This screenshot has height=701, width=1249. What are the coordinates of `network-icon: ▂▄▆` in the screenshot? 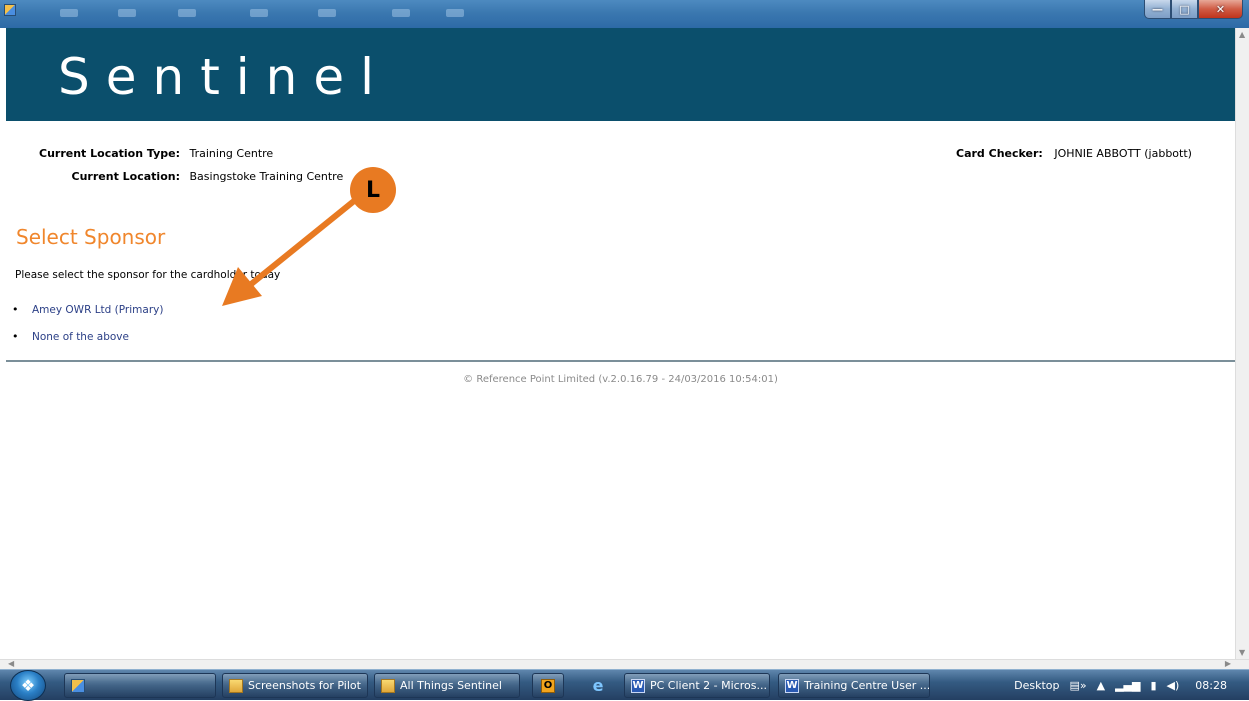 It's located at (1127, 685).